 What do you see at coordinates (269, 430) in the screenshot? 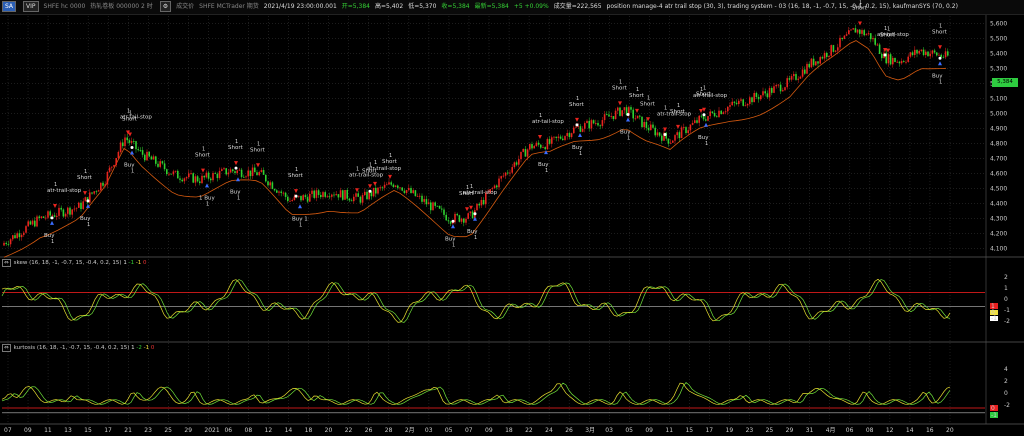
I see `time-tick-label: 12` at bounding box center [269, 430].